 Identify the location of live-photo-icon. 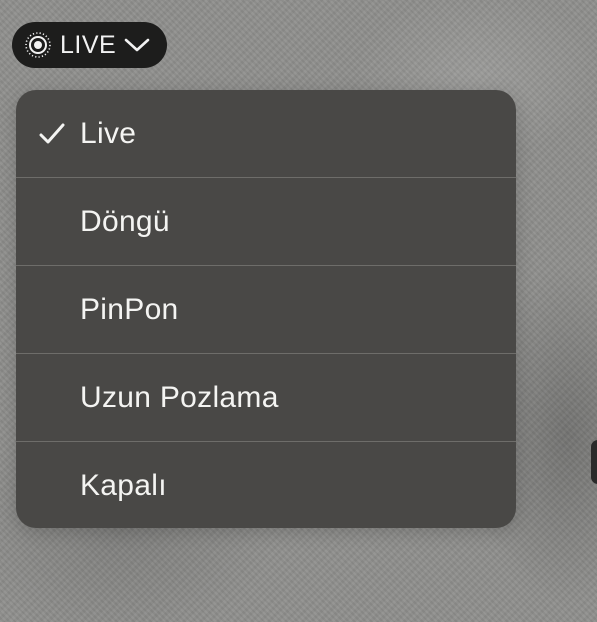
(38, 45).